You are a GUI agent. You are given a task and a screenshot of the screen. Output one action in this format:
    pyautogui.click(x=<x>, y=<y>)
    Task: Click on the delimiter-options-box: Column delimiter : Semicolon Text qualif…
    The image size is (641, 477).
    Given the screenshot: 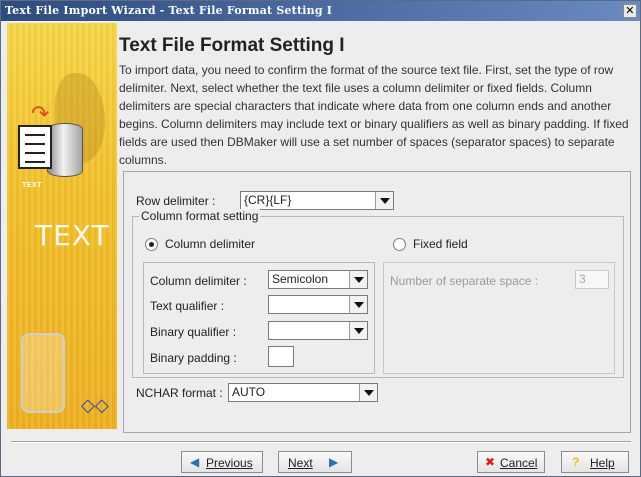 What is the action you would take?
    pyautogui.click(x=259, y=318)
    